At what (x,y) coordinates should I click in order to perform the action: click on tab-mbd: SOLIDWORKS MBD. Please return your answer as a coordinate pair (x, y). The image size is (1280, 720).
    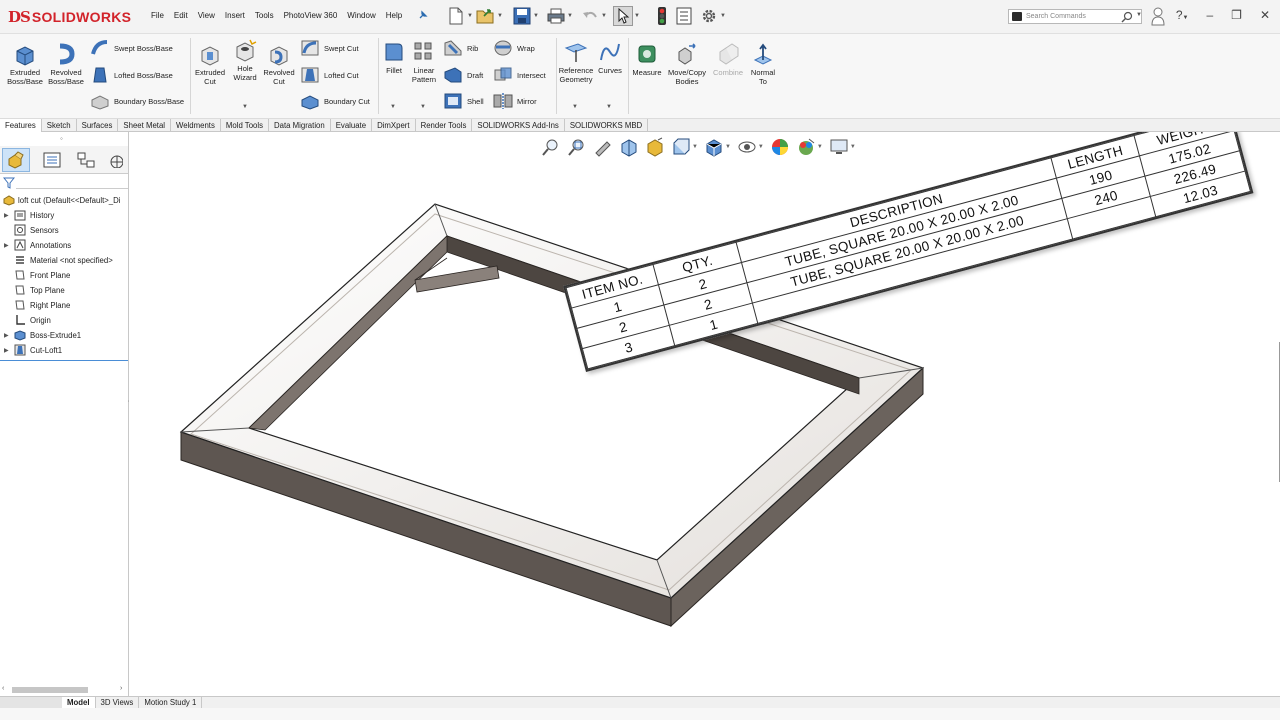
    Looking at the image, I should click on (607, 125).